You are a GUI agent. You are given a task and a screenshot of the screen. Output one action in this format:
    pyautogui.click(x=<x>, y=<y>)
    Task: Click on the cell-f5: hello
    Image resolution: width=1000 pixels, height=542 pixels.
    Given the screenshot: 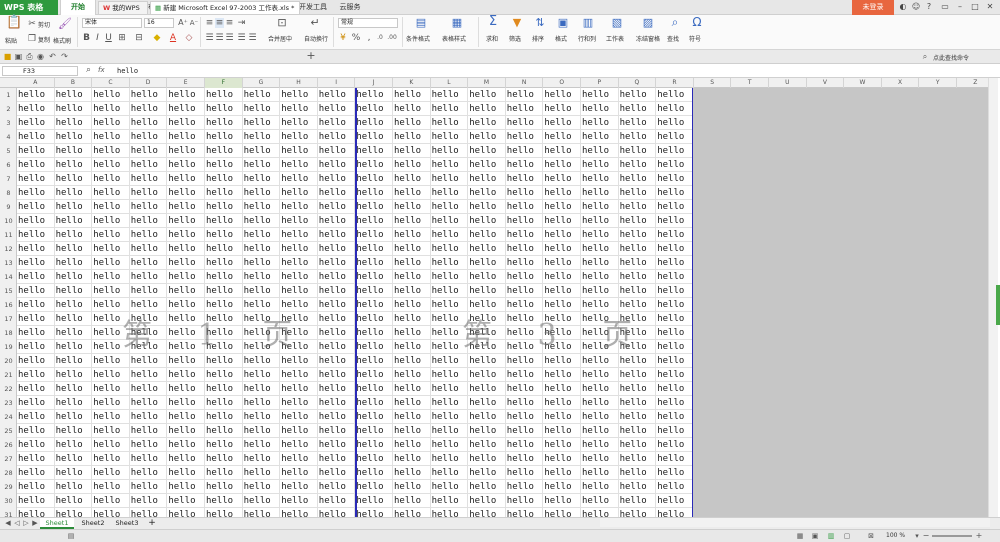 What is the action you would take?
    pyautogui.click(x=224, y=151)
    